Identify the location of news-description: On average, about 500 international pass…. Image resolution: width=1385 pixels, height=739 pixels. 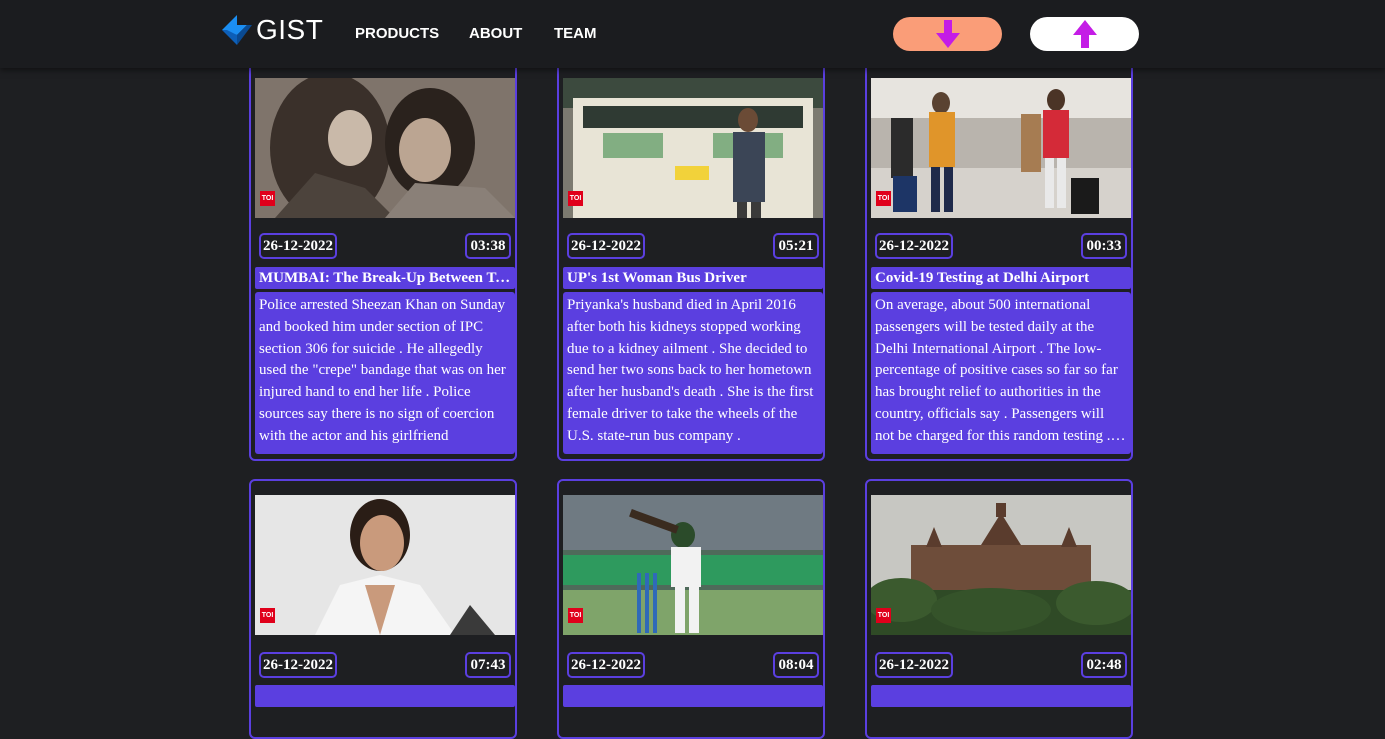
(1001, 373).